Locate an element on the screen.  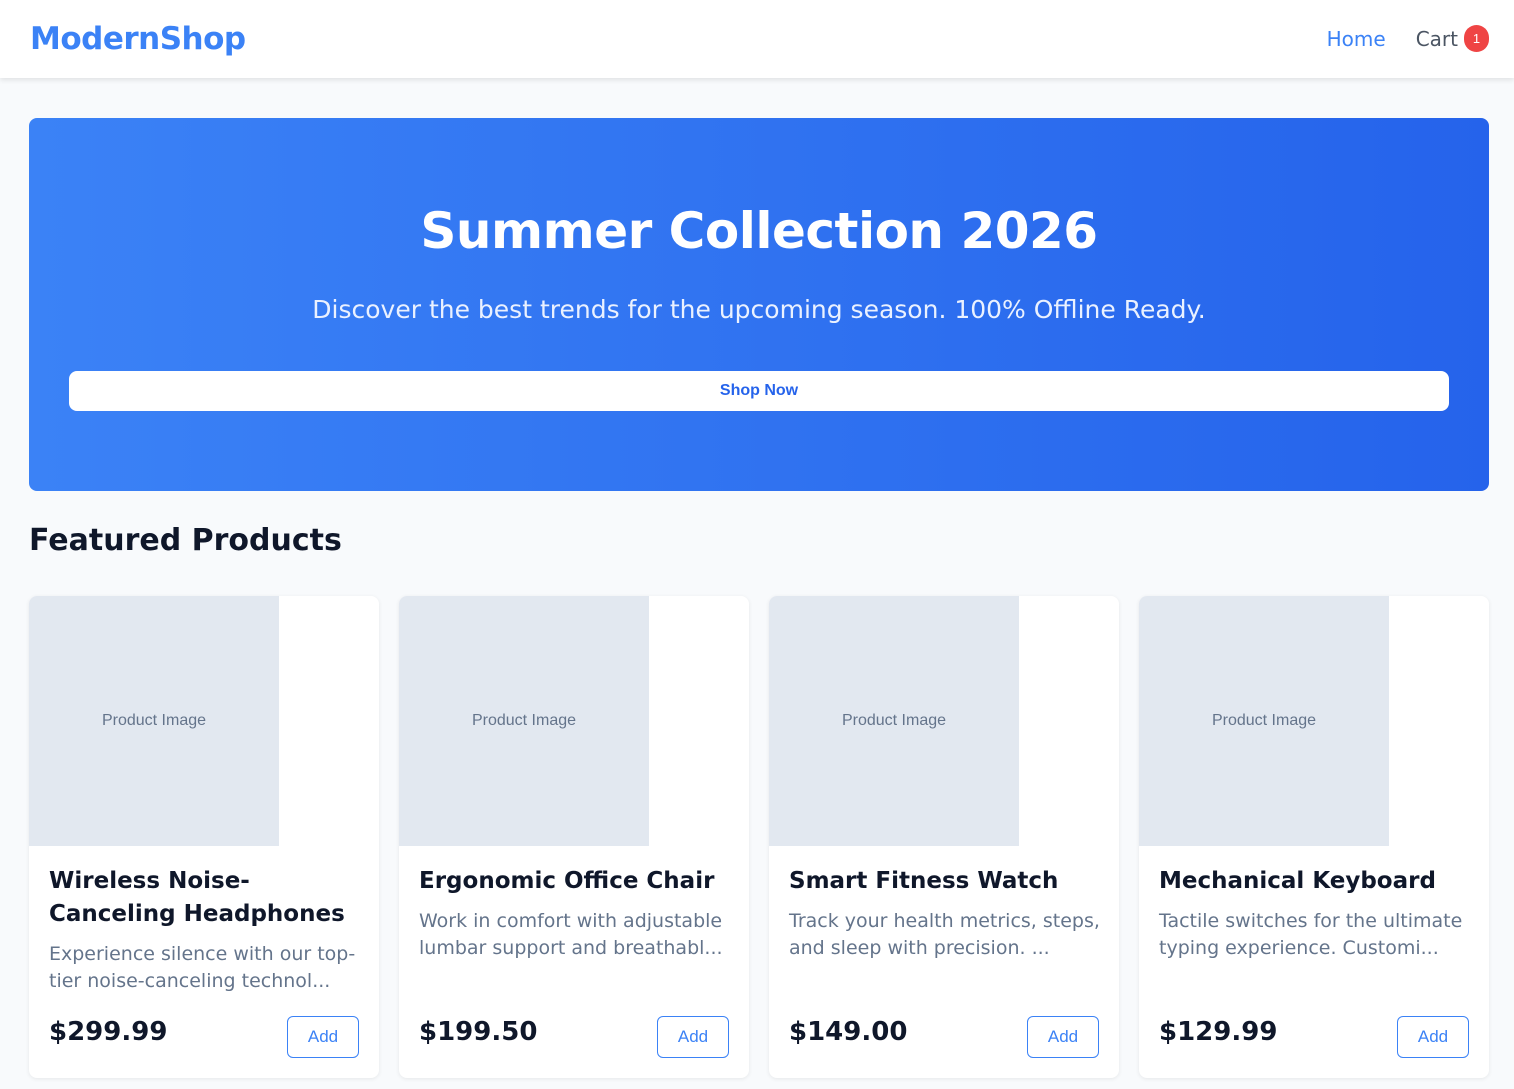
product-name: Wireless Noise-Canceling Headphones is located at coordinates (197, 897).